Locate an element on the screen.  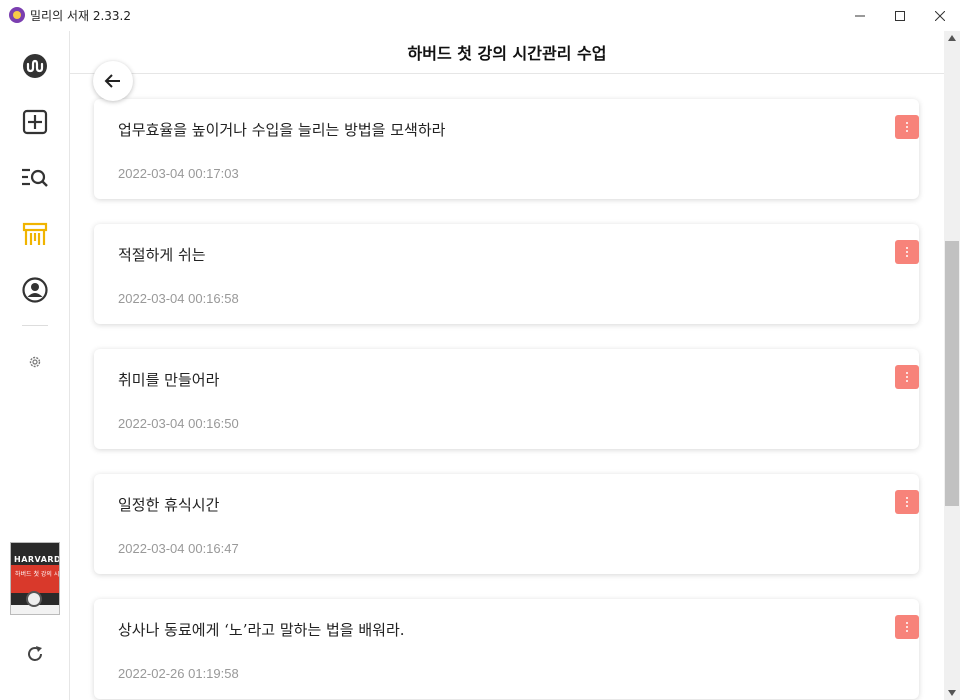
page-header: 하버드 첫 강의 시간관리 수업 is located at coordinates (507, 52).